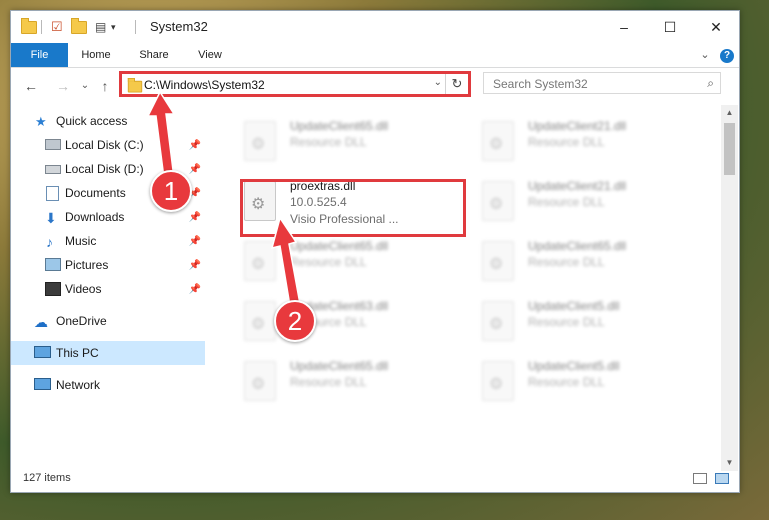  What do you see at coordinates (295, 321) in the screenshot?
I see `step-marker-2: 2` at bounding box center [295, 321].